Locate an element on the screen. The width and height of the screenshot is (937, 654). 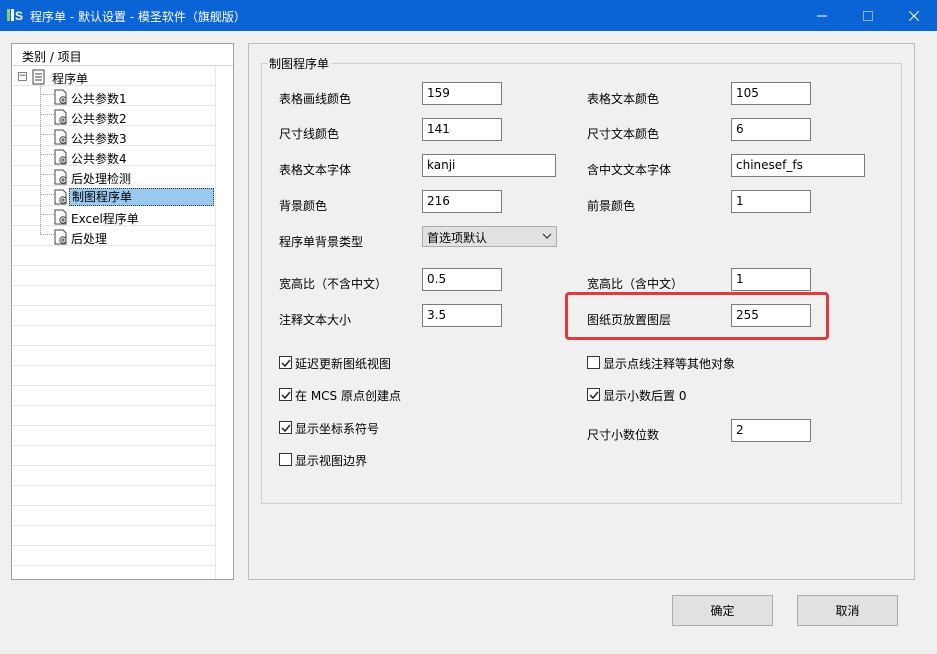
tree-item-label: 后处理检测 is located at coordinates (101, 179).